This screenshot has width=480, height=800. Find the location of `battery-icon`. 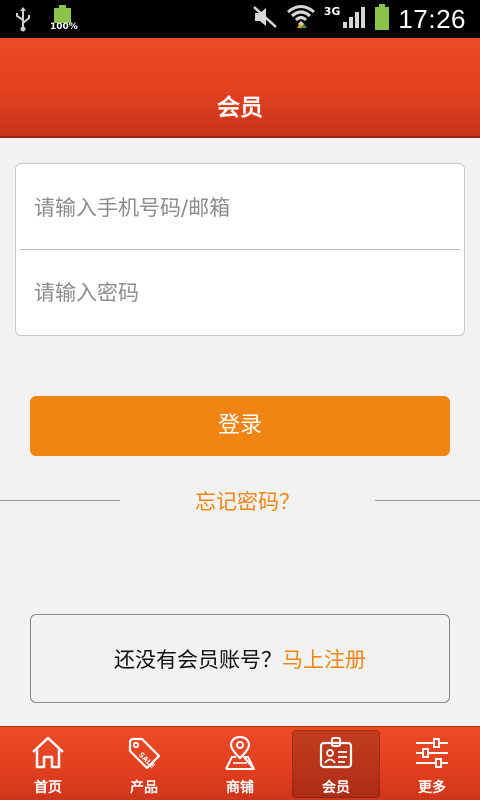

battery-icon is located at coordinates (382, 19).